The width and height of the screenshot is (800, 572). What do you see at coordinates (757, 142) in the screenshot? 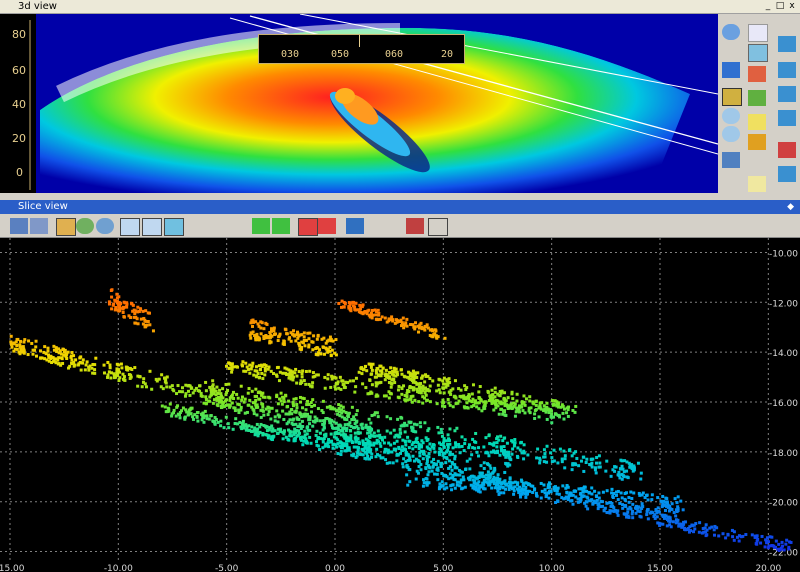
I see `texture-icon` at bounding box center [757, 142].